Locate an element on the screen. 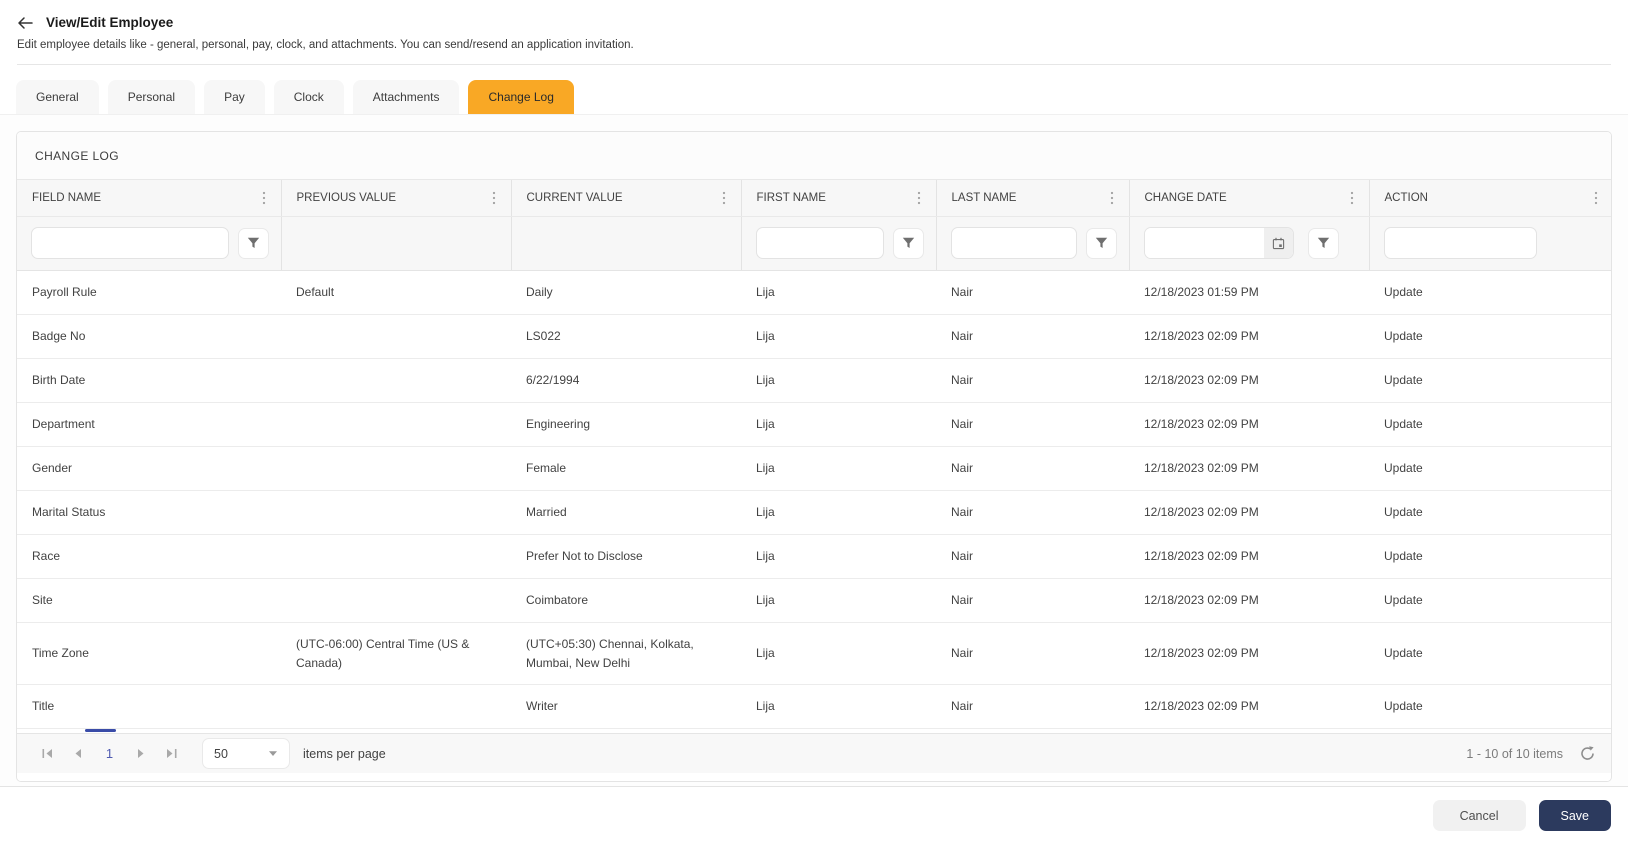  column-header-label: FIELD NAME is located at coordinates (67, 198).